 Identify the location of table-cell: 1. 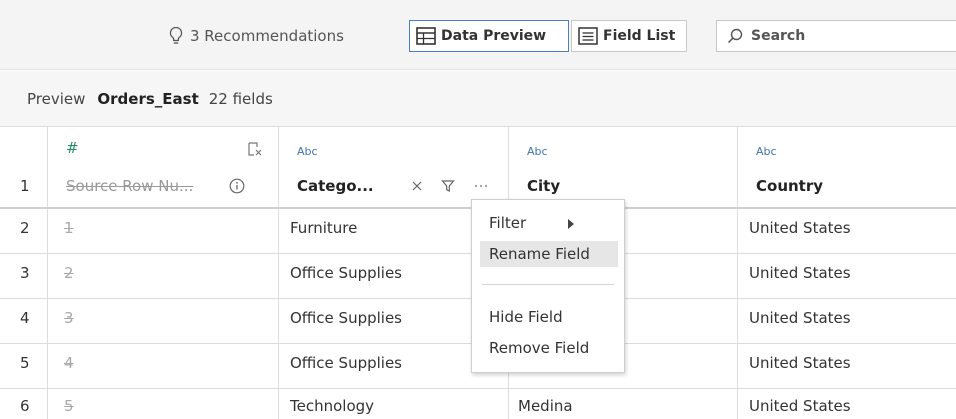
(69, 228).